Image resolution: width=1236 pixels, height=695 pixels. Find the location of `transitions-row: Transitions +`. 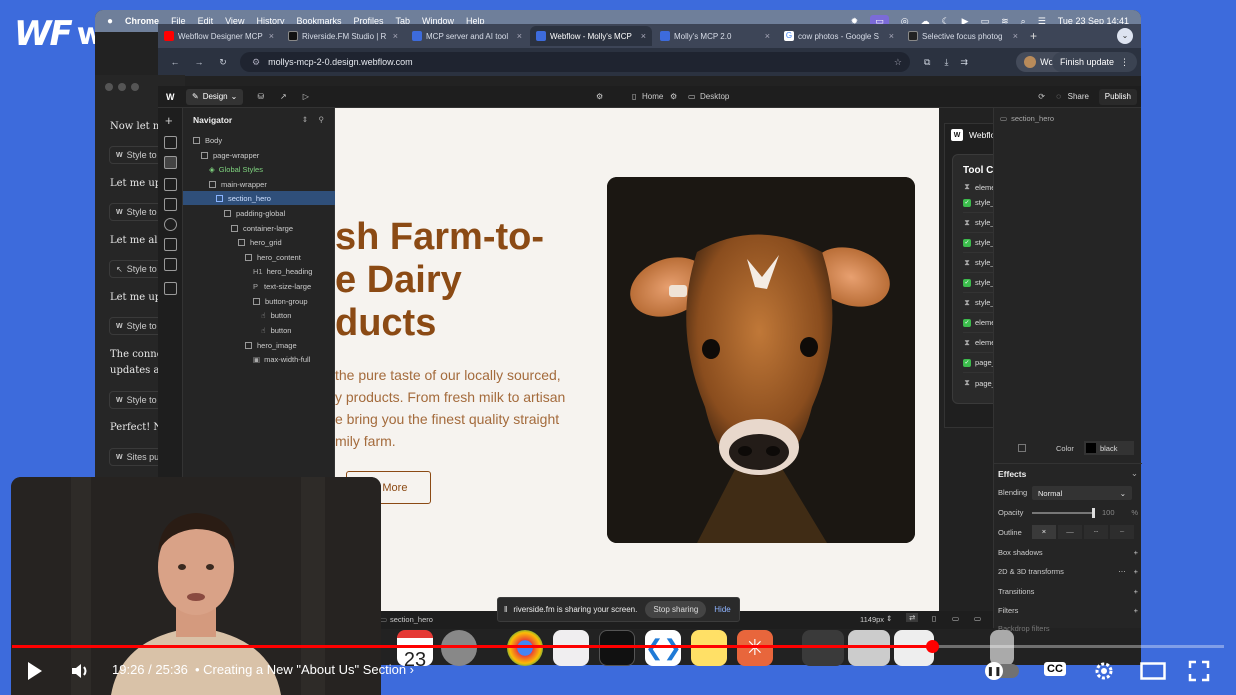

transitions-row: Transitions + is located at coordinates (1068, 591).